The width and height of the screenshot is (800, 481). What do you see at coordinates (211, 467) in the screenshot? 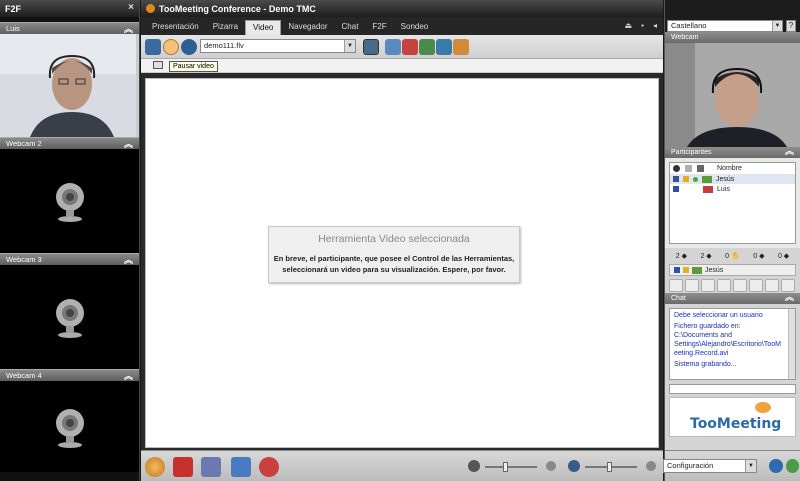
I see `document-icon` at bounding box center [211, 467].